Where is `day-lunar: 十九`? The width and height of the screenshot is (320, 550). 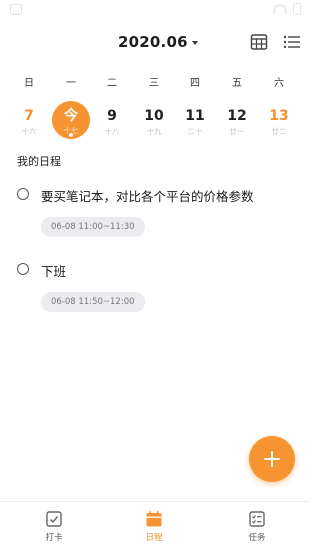 day-lunar: 十九 is located at coordinates (154, 131).